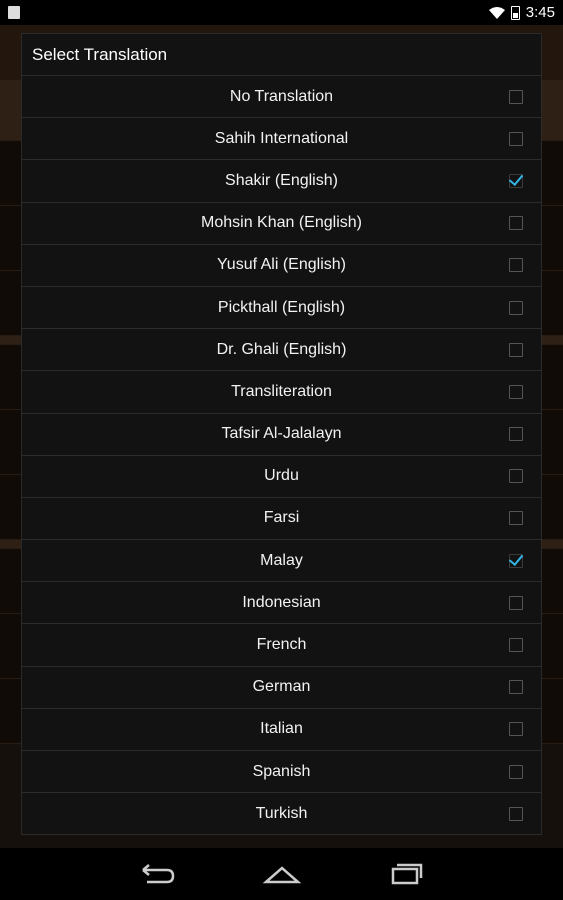 This screenshot has height=900, width=563. What do you see at coordinates (281, 55) in the screenshot?
I see `dialog-title: Select Translation` at bounding box center [281, 55].